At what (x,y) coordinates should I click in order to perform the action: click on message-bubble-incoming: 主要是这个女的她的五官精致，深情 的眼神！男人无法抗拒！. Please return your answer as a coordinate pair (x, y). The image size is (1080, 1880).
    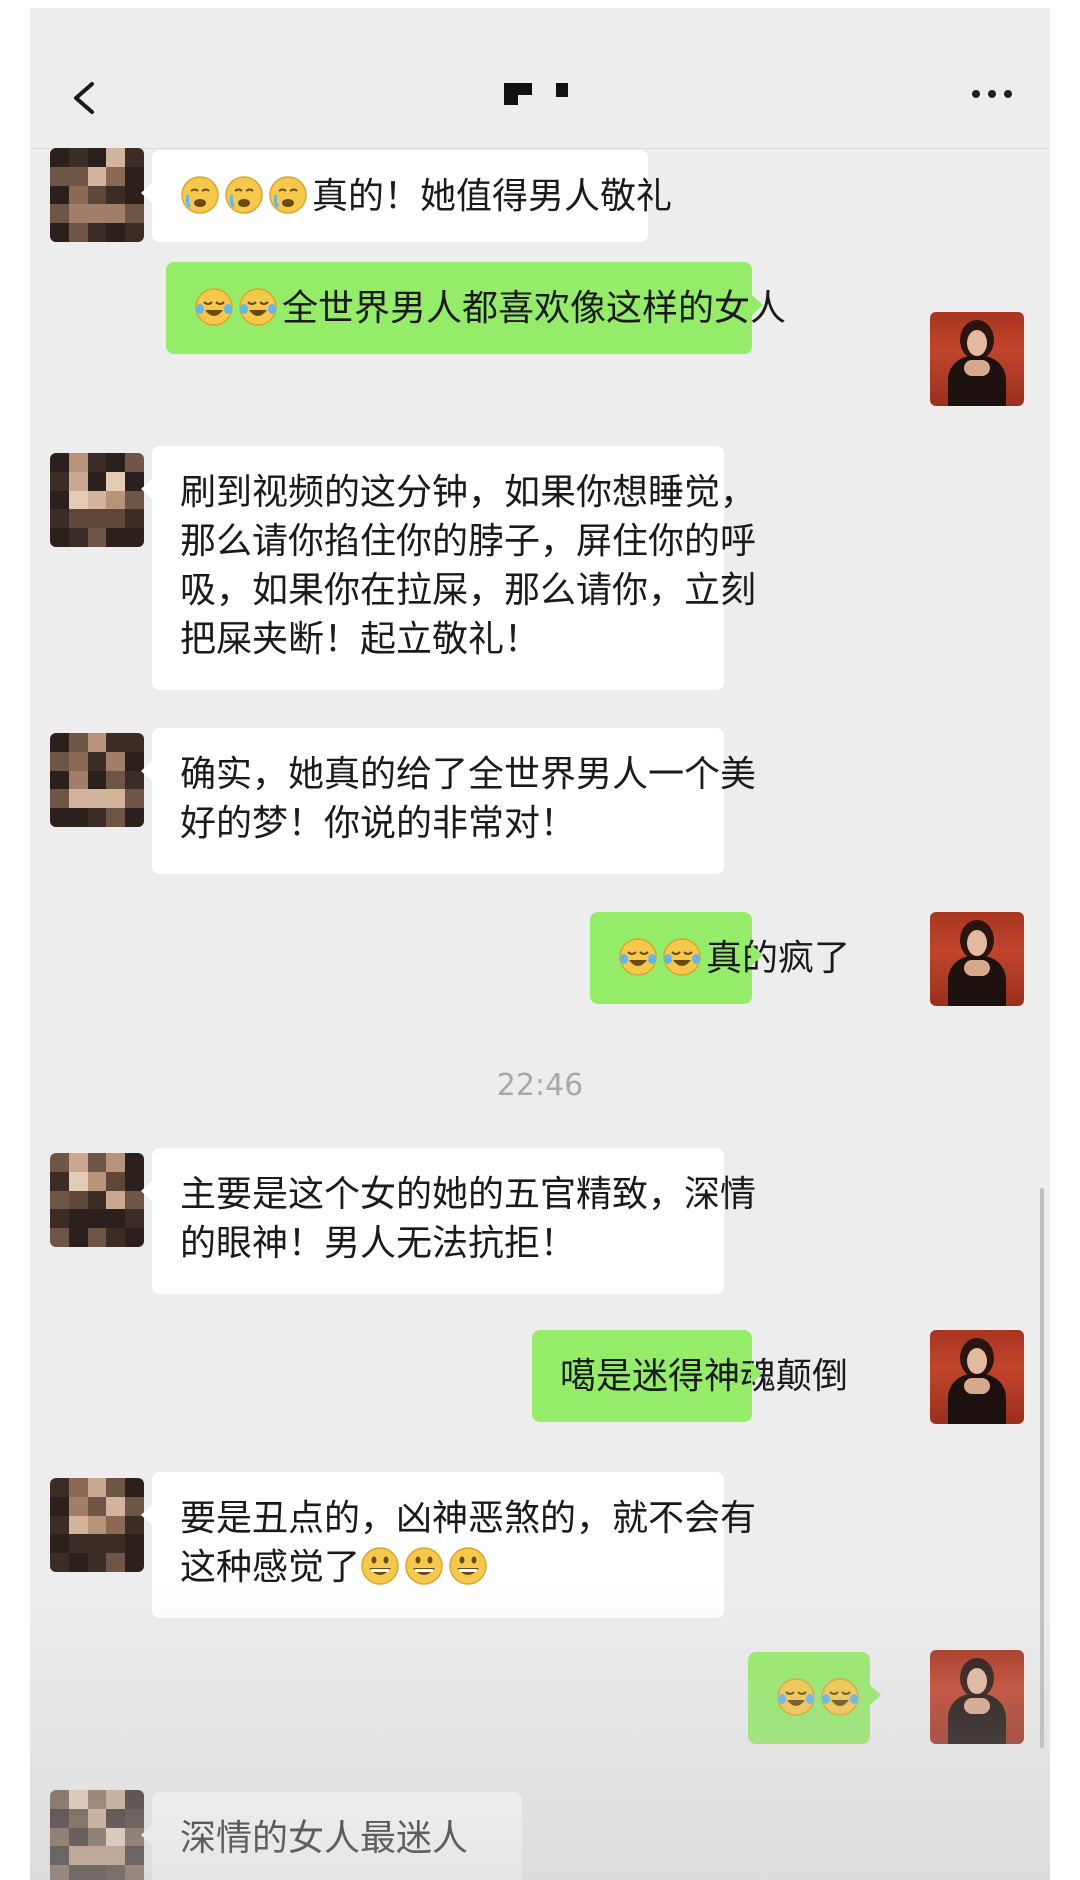
    Looking at the image, I should click on (449, 1221).